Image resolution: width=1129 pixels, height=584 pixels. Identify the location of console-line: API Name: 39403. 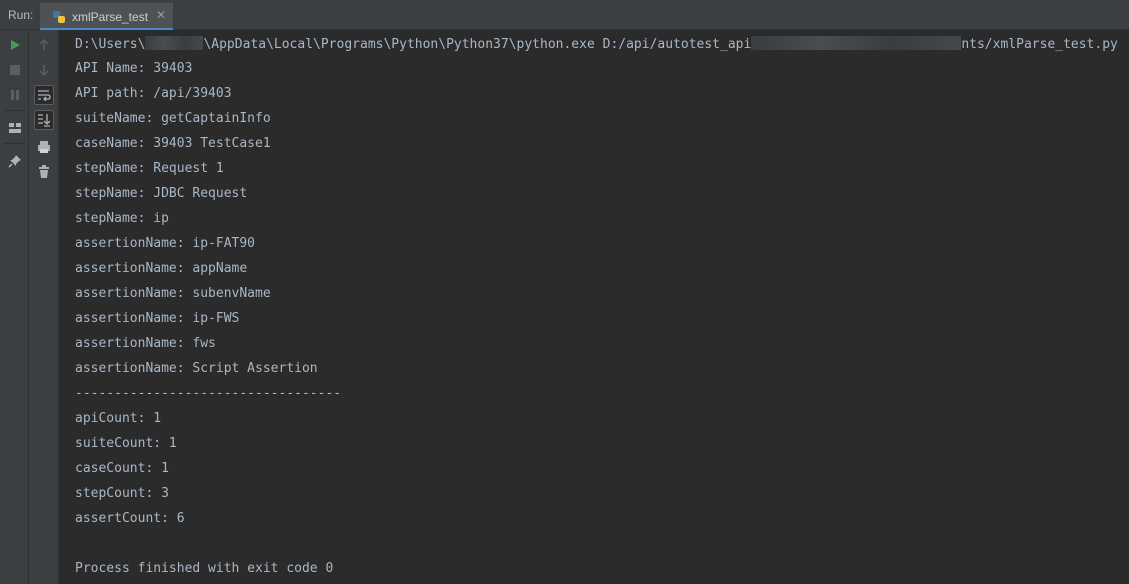
(134, 68).